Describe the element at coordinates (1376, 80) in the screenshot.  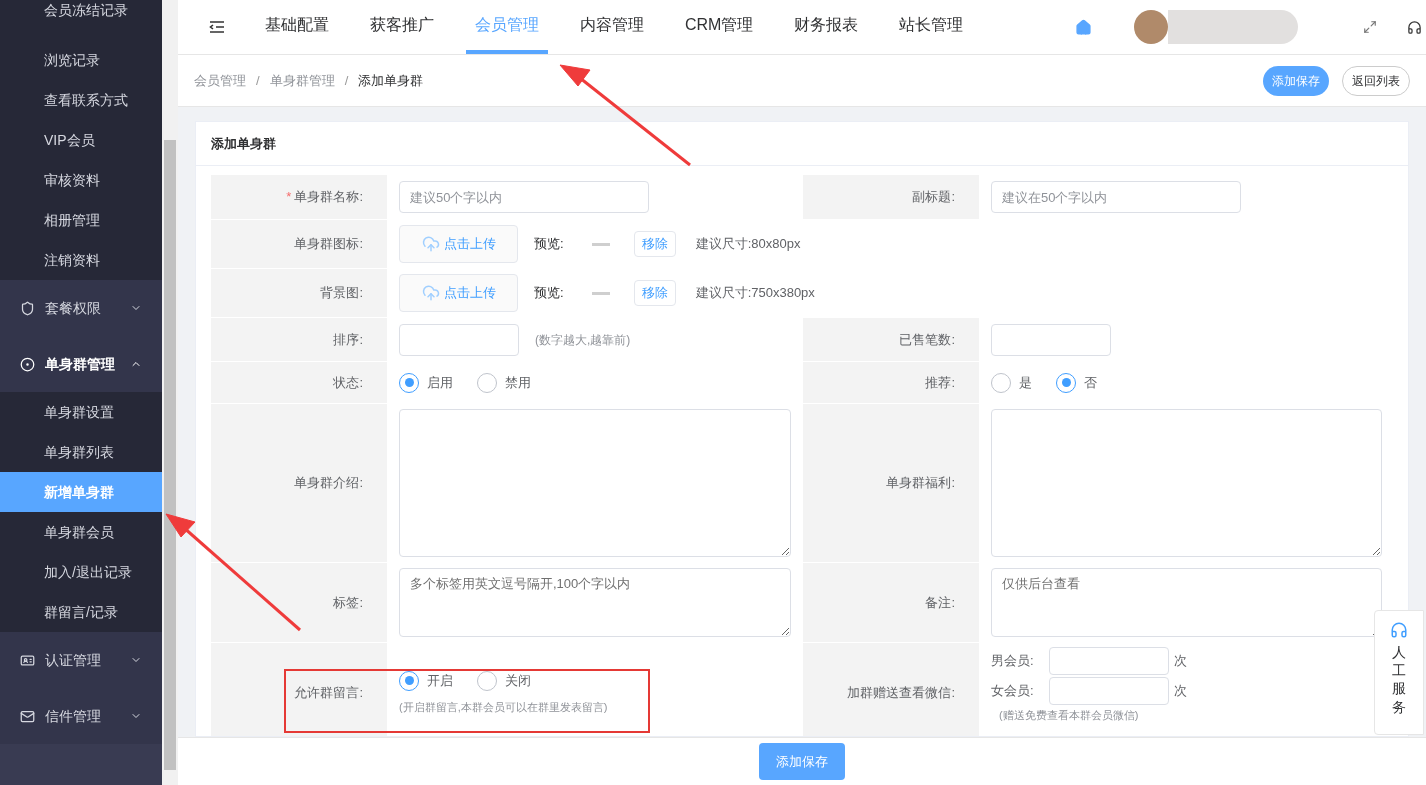
I see `back-button: 返回列表` at that location.